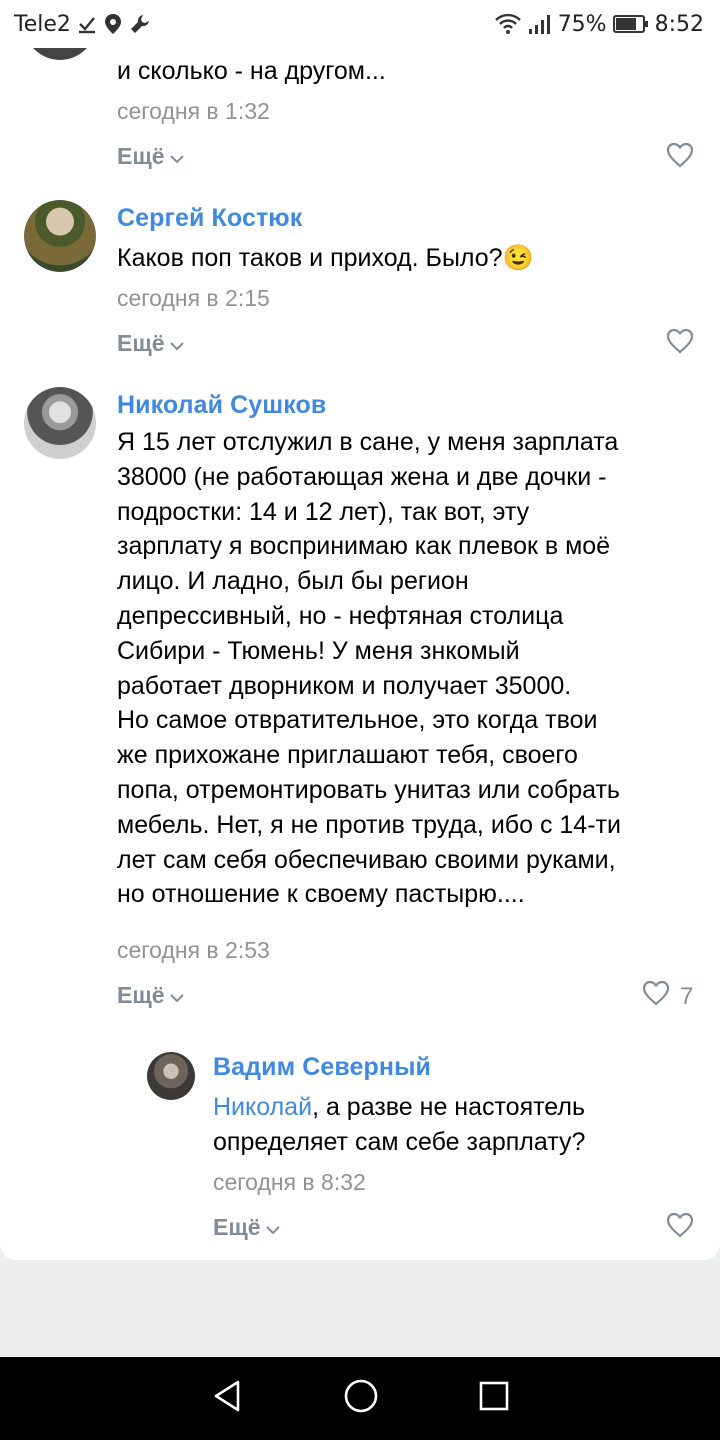 The image size is (720, 1440). I want to click on clock: 8:52, so click(679, 24).